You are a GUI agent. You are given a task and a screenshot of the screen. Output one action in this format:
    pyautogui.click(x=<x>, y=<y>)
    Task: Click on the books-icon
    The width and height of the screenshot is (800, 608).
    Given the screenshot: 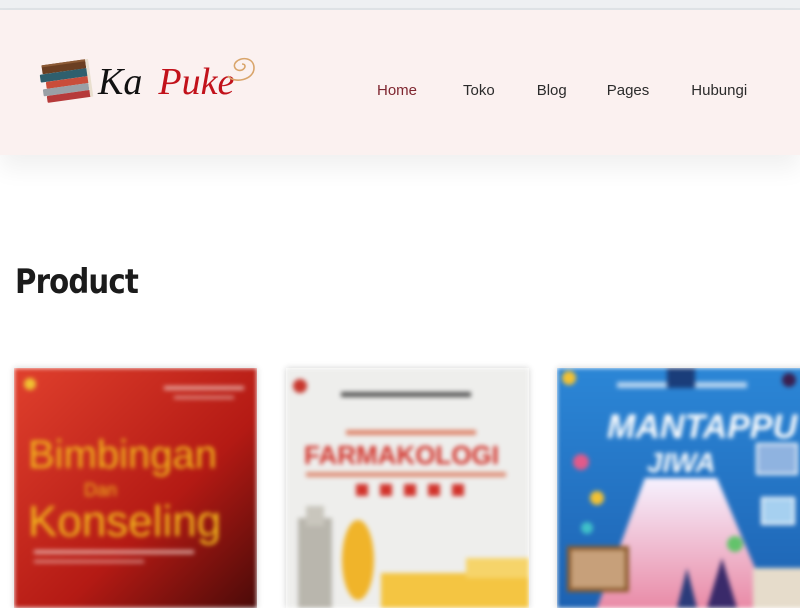 What is the action you would take?
    pyautogui.click(x=67, y=82)
    